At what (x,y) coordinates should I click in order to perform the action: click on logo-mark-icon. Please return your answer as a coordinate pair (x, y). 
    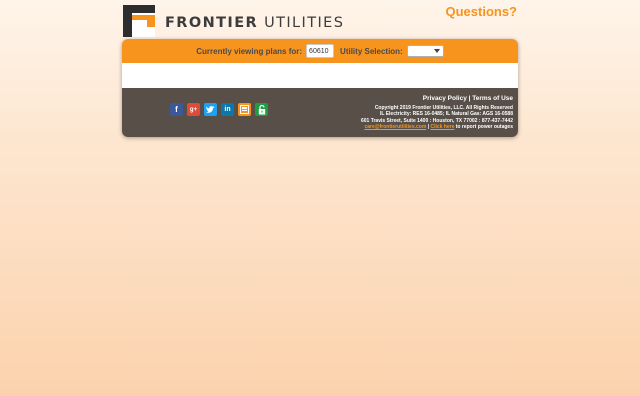
    Looking at the image, I should click on (139, 21).